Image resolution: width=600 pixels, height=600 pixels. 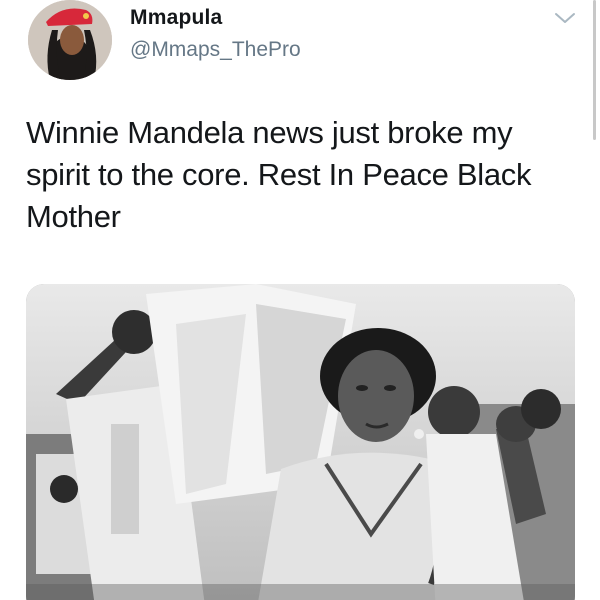 What do you see at coordinates (565, 18) in the screenshot?
I see `chevron-down-icon` at bounding box center [565, 18].